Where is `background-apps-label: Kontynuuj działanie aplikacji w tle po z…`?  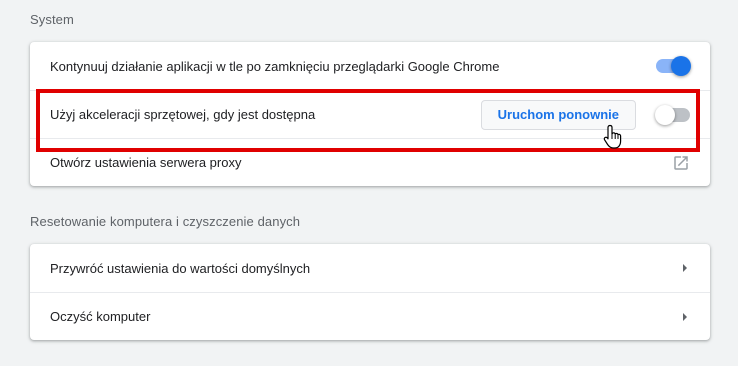 background-apps-label: Kontynuuj działanie aplikacji w tle po z… is located at coordinates (275, 66).